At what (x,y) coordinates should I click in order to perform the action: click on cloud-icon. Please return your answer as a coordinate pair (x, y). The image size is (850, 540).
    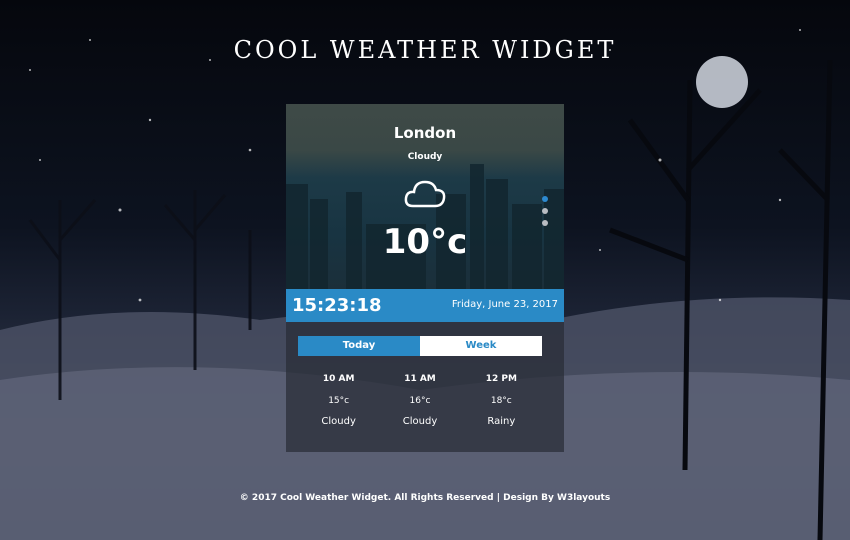
    Looking at the image, I should click on (425, 194).